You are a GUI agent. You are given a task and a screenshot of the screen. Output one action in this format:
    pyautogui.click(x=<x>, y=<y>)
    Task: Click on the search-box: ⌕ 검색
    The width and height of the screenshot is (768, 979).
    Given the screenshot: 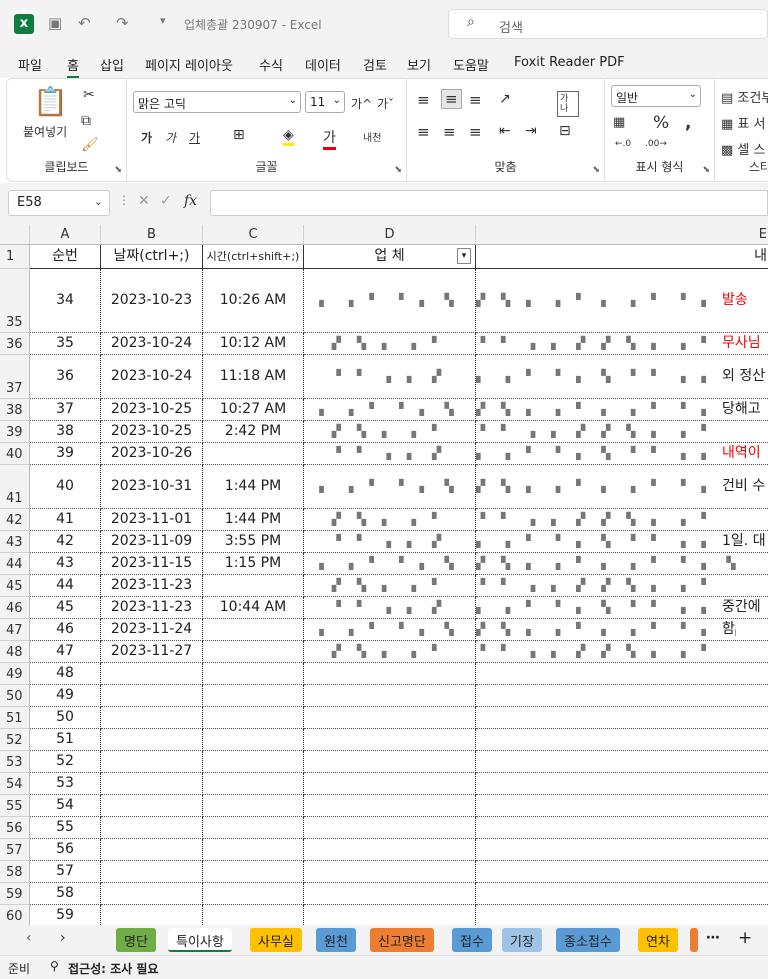 What is the action you would take?
    pyautogui.click(x=608, y=24)
    